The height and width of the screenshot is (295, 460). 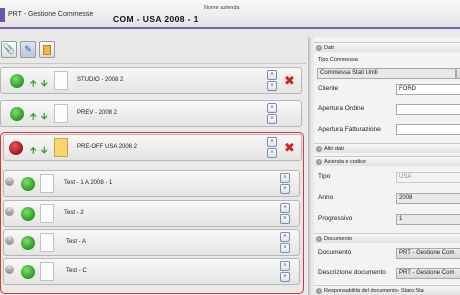 What do you see at coordinates (152, 147) in the screenshot?
I see `tree-row-selected: 🡩 🡫 PRE-OFF USA 2008 2 ˄ ˅ ✖` at bounding box center [152, 147].